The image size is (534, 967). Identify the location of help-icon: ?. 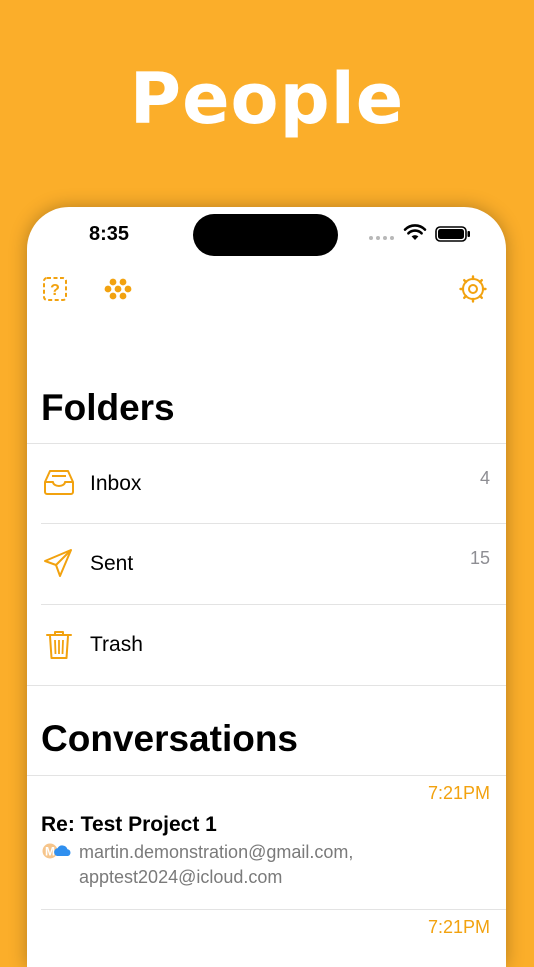
(55, 291).